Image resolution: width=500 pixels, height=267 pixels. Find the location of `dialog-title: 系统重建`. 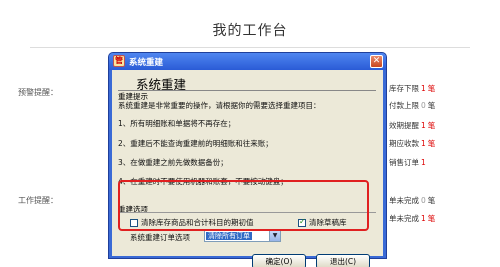

dialog-title: 系统重建 is located at coordinates (146, 63).